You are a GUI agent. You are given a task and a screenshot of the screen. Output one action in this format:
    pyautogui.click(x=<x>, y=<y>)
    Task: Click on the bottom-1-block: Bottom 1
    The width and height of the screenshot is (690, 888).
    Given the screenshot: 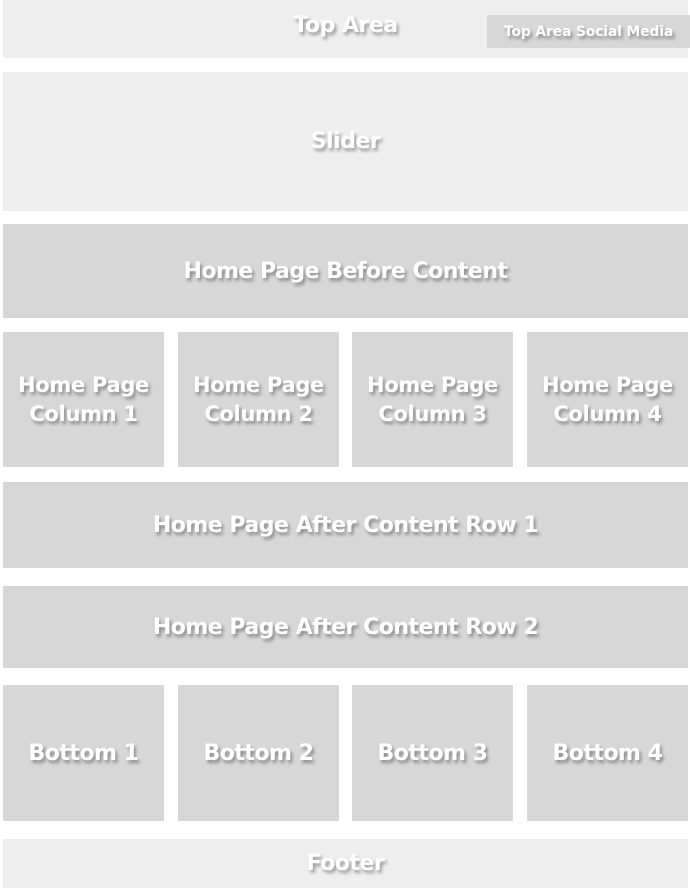 What is the action you would take?
    pyautogui.click(x=83, y=753)
    